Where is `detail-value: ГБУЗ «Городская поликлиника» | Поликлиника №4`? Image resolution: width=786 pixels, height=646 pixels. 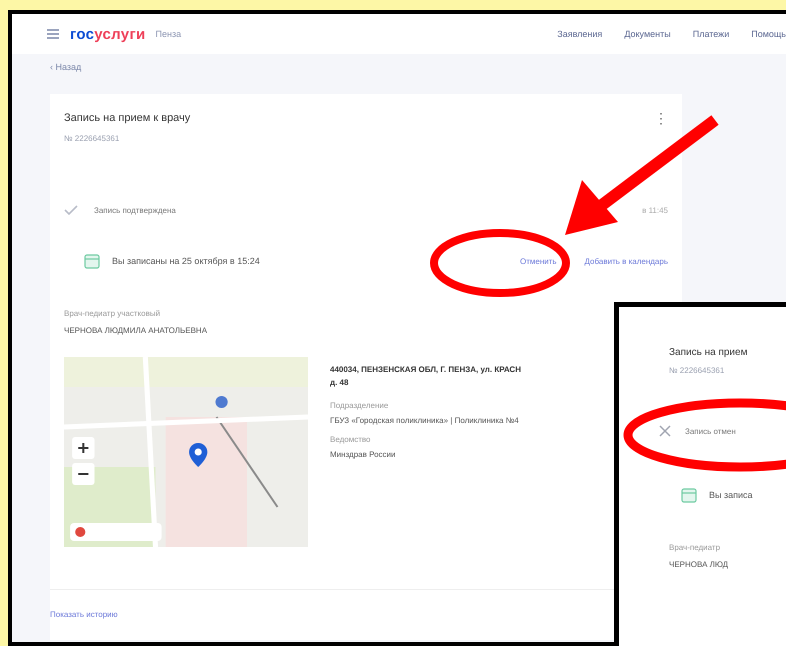
detail-value: ГБУЗ «Городская поликлиника» | Поликлиника №4 is located at coordinates (425, 420).